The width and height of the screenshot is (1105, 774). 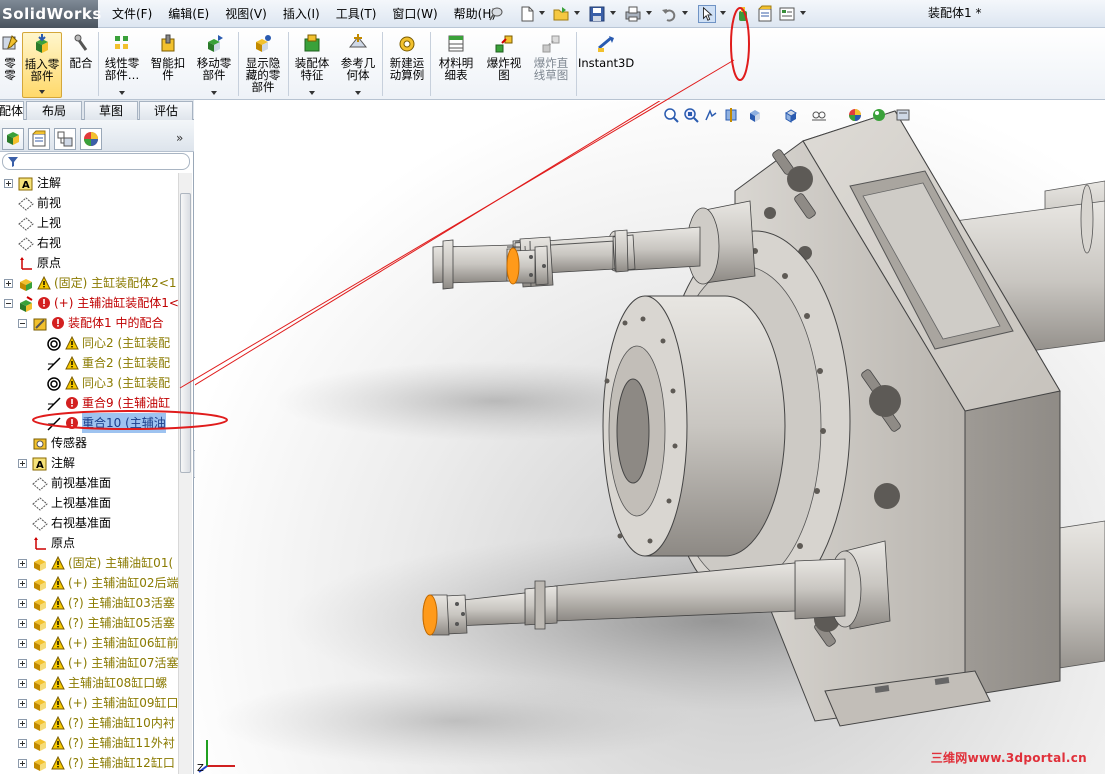 What do you see at coordinates (671, 115) in the screenshot?
I see `zoom-to-fit-icon` at bounding box center [671, 115].